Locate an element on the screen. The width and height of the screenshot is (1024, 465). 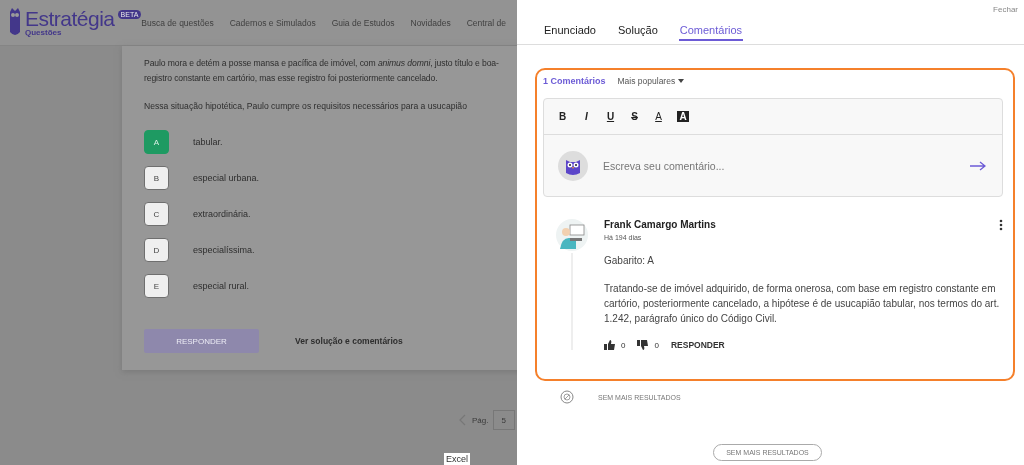
option-text: especialíssima. is located at coordinates (224, 250).